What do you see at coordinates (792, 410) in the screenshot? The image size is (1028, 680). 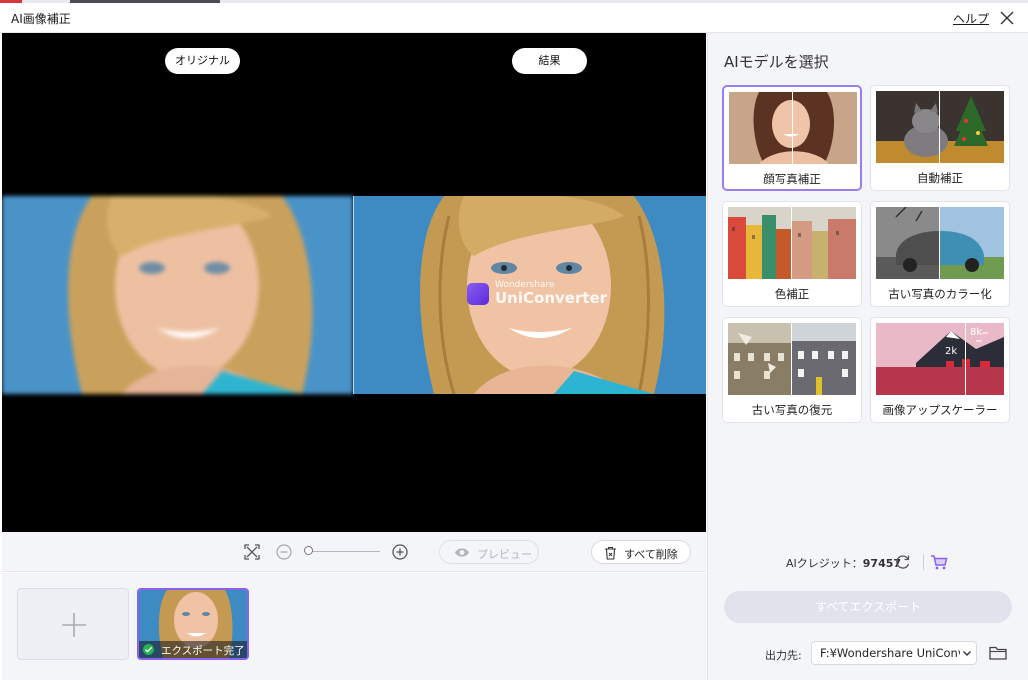 I see `model-label: 古い写真の復元` at bounding box center [792, 410].